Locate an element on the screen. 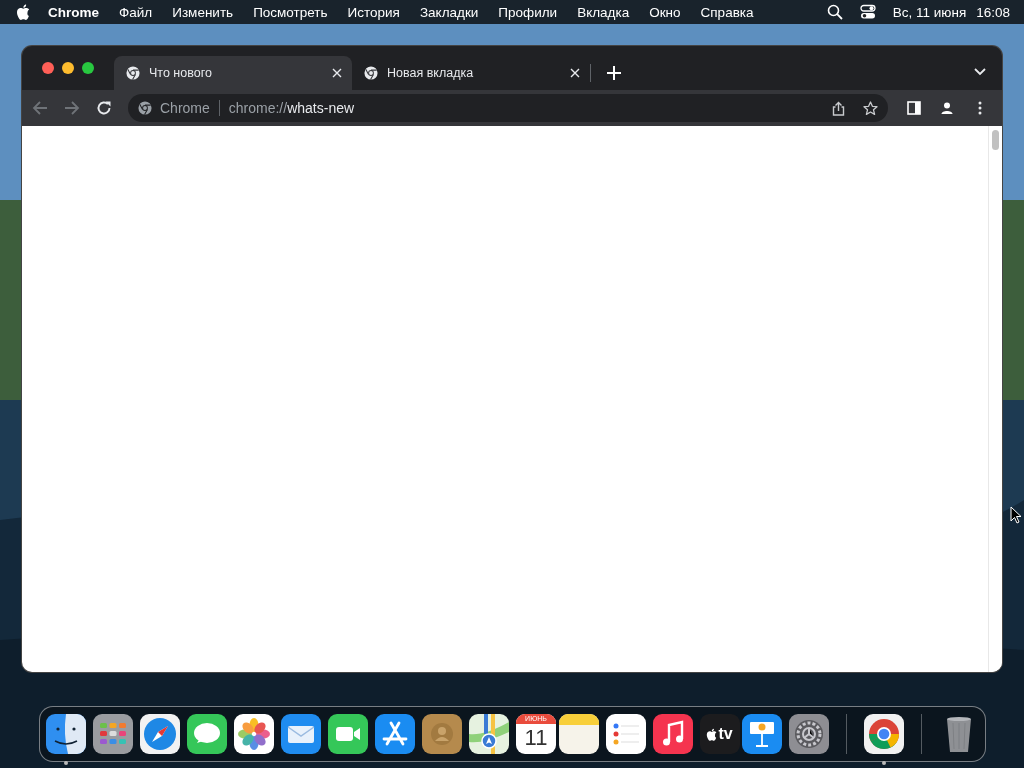  menu-item: Вкладка is located at coordinates (603, 12).